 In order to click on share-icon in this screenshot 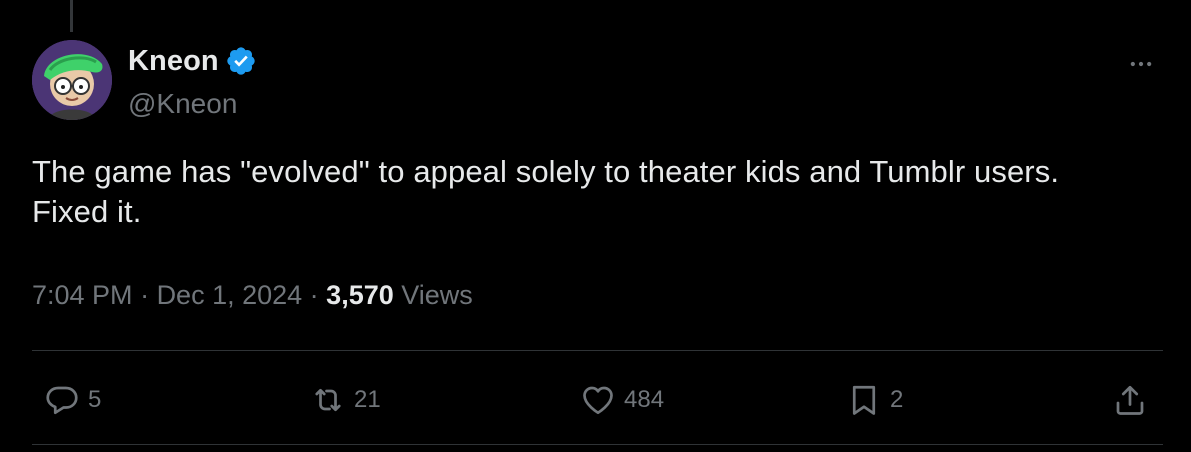, I will do `click(1130, 400)`.